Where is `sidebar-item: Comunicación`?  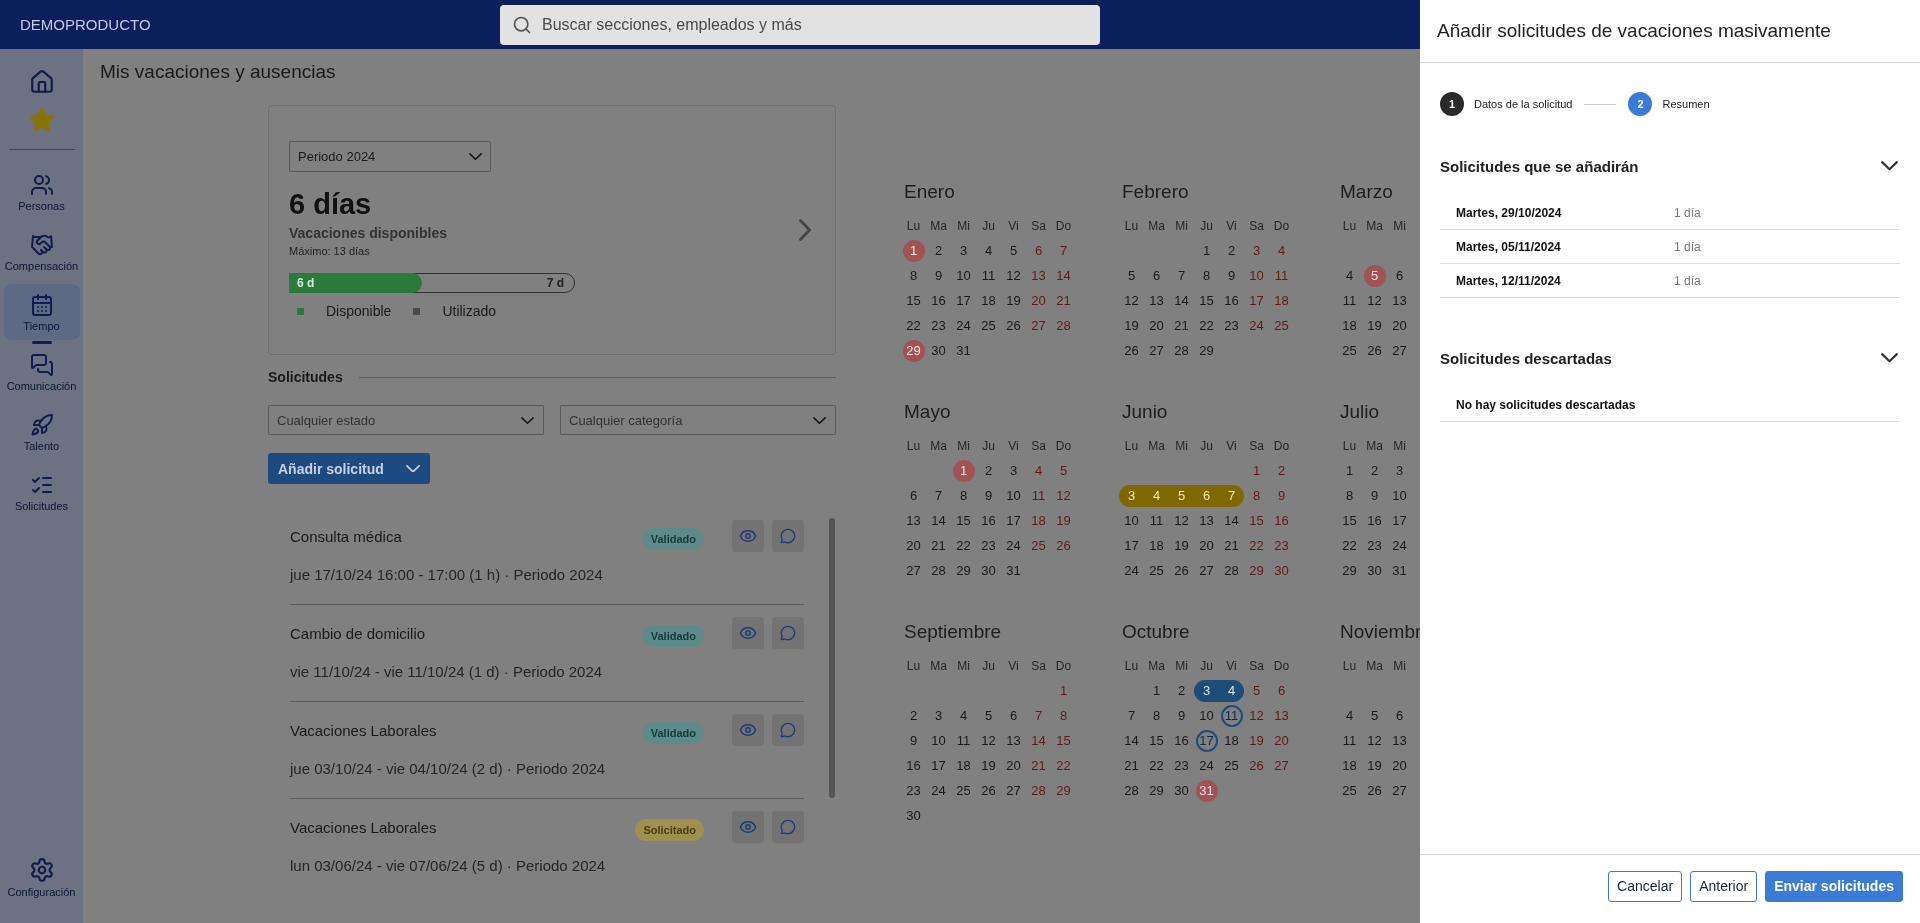
sidebar-item: Comunicación is located at coordinates (41, 372).